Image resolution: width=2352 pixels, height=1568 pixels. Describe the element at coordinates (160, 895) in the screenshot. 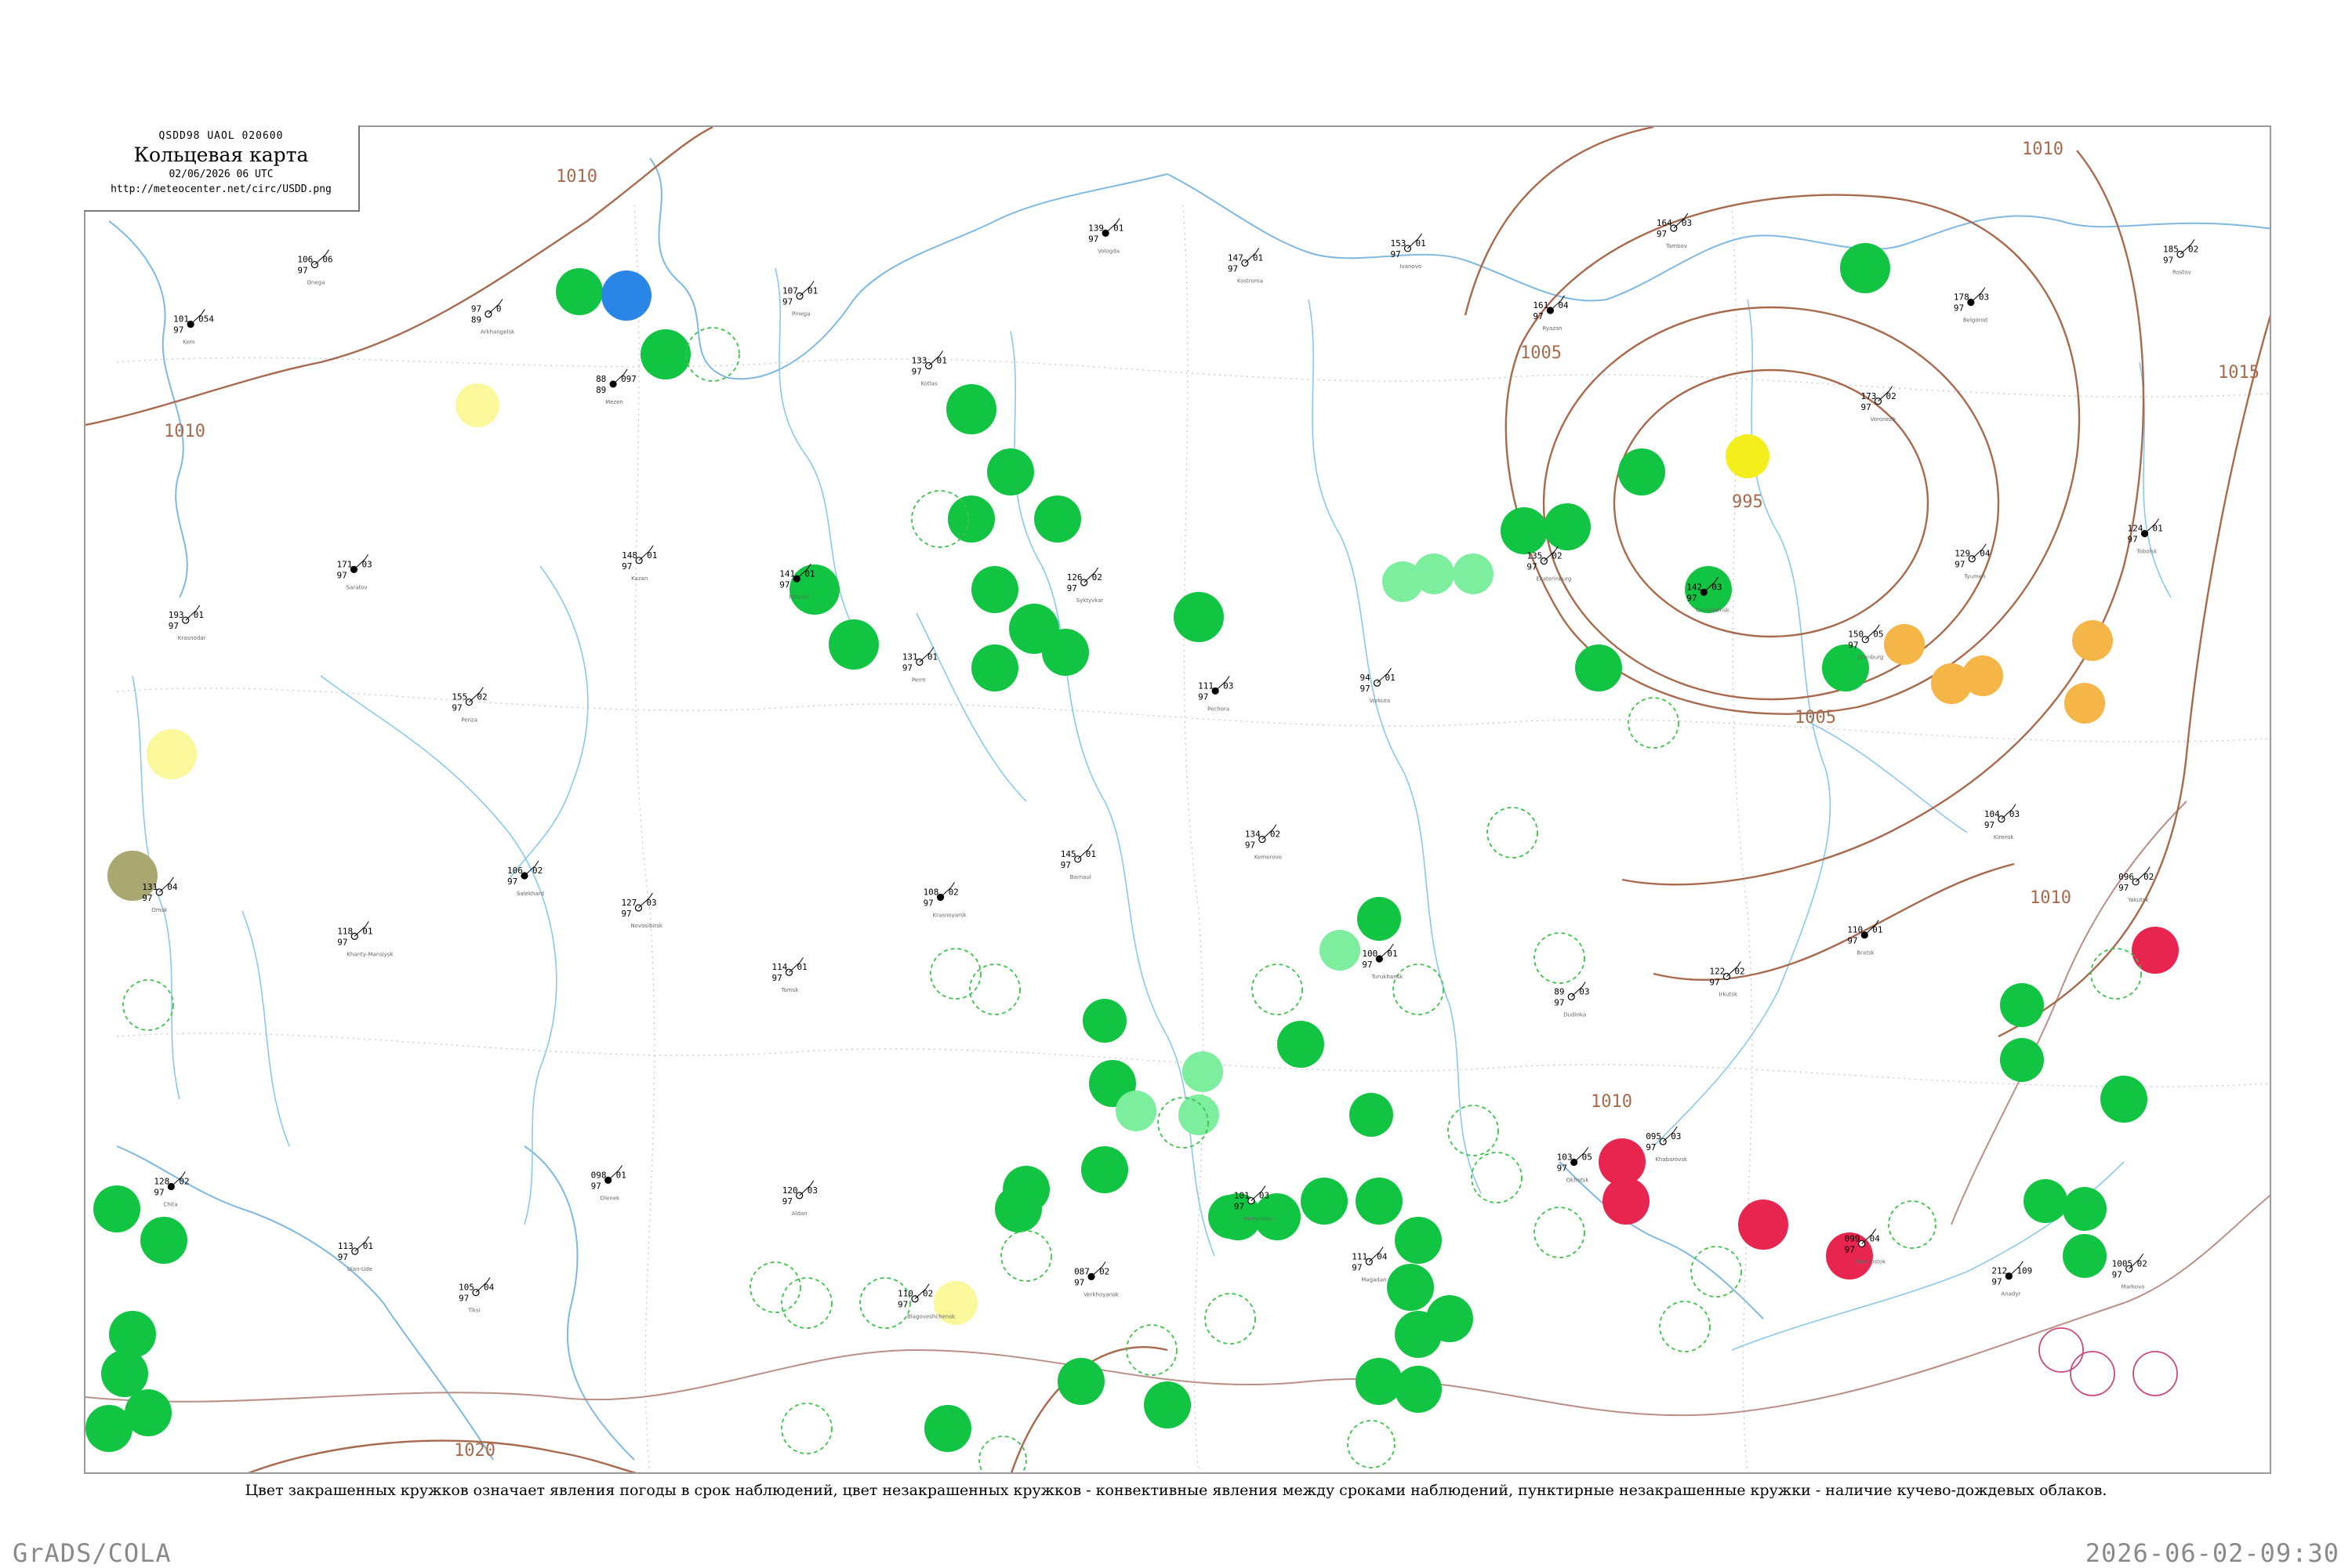

I see `station-plot: 131 0497Omsk` at that location.